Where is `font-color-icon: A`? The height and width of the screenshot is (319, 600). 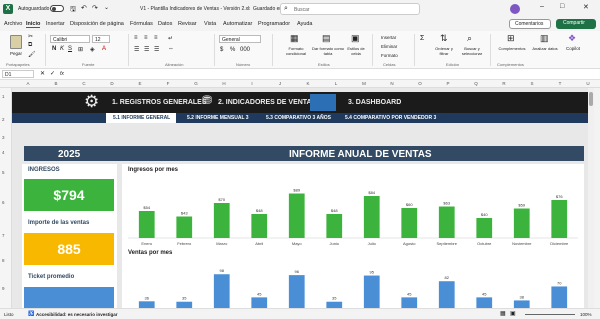
font-color-icon: A is located at coordinates (104, 49).